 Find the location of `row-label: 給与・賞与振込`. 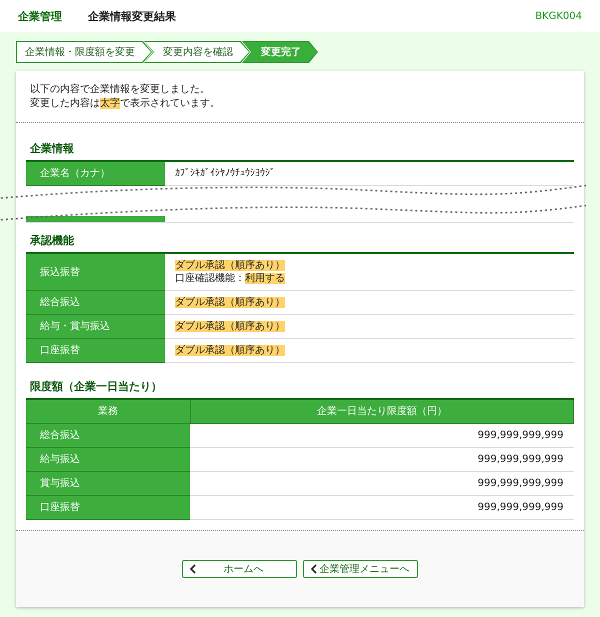

row-label: 給与・賞与振込 is located at coordinates (95, 326).